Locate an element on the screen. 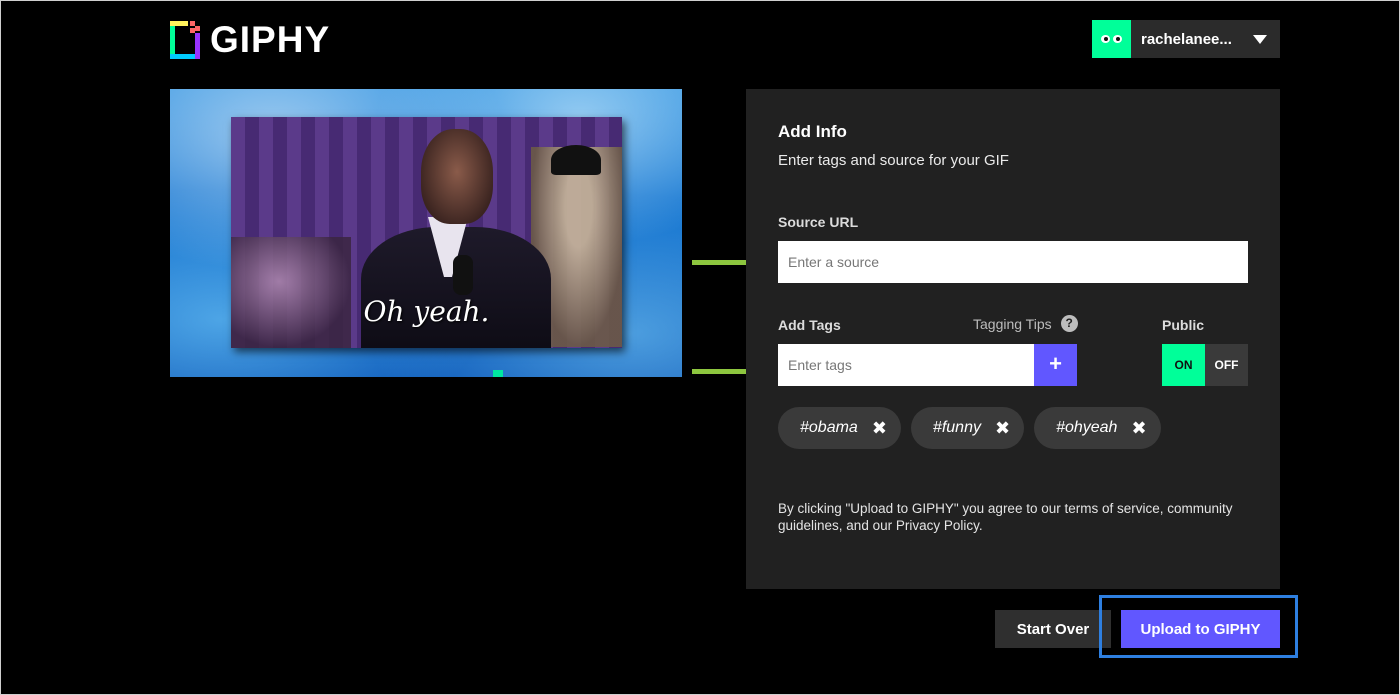 This screenshot has width=1400, height=695. giphy-logo: GIPHY is located at coordinates (250, 40).